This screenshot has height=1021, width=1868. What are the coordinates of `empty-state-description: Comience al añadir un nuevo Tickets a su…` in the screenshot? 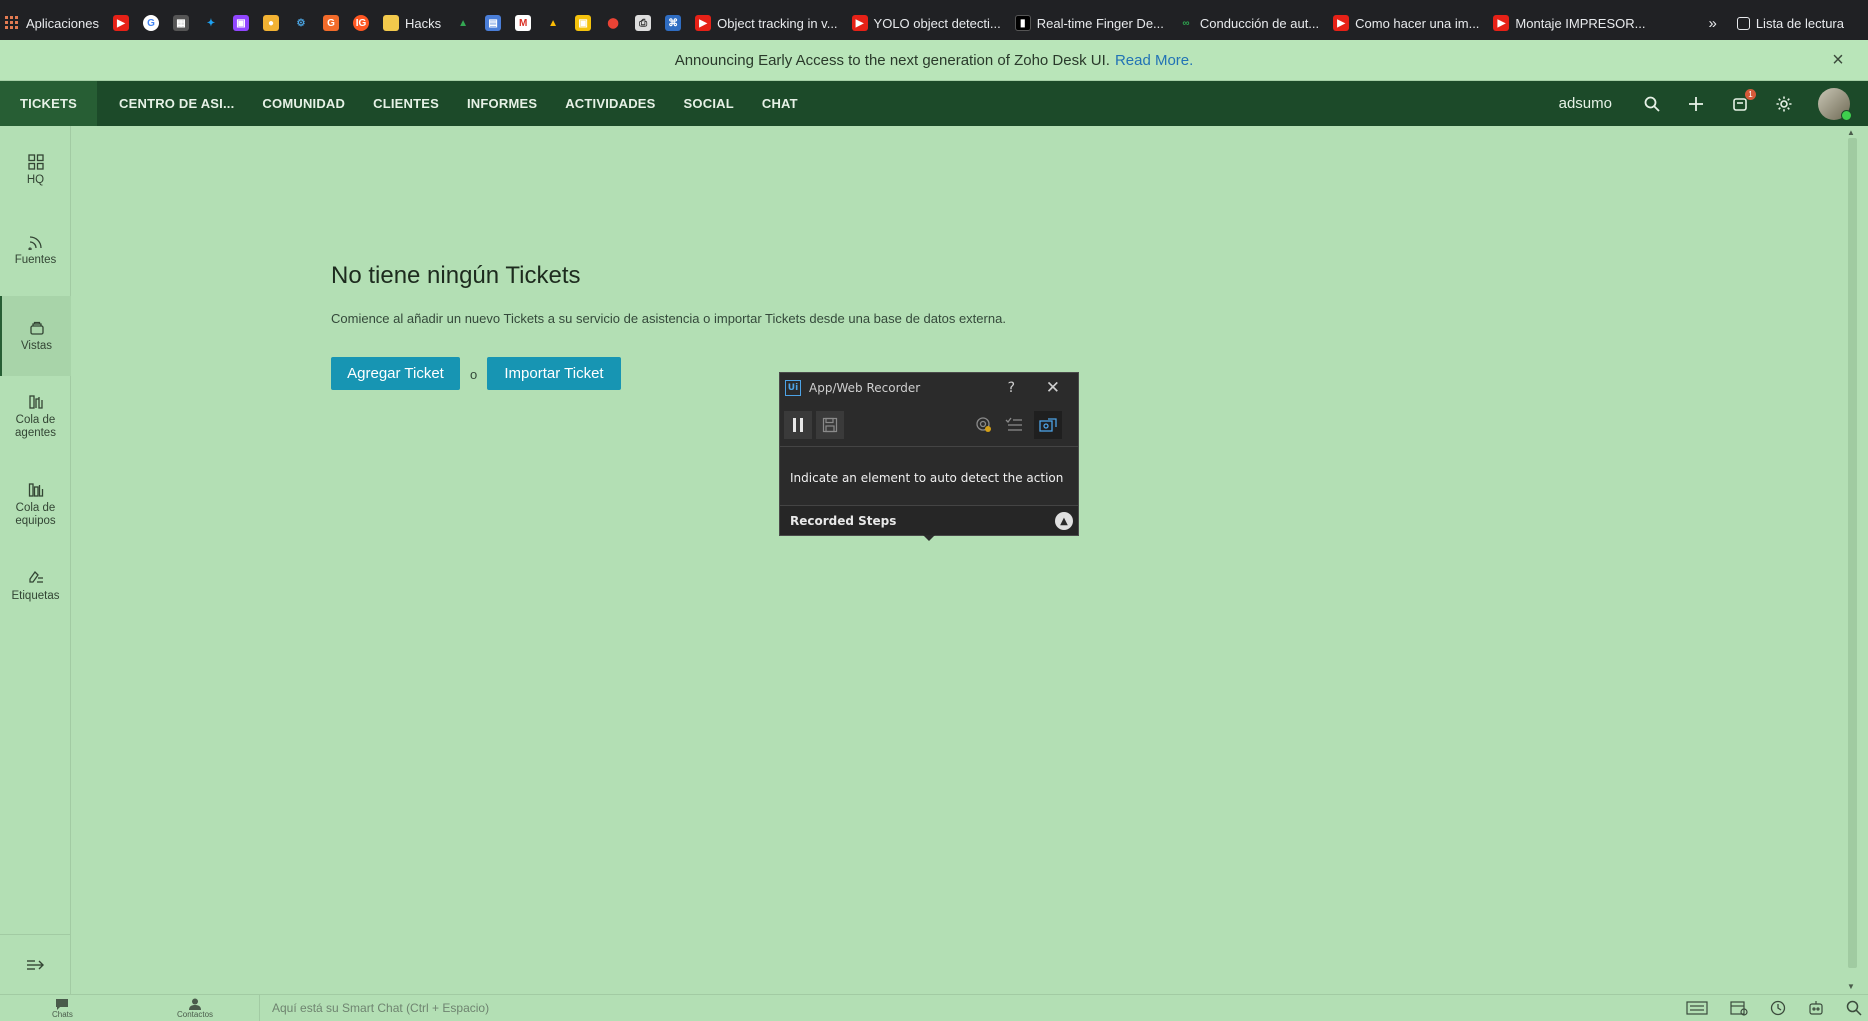 It's located at (668, 318).